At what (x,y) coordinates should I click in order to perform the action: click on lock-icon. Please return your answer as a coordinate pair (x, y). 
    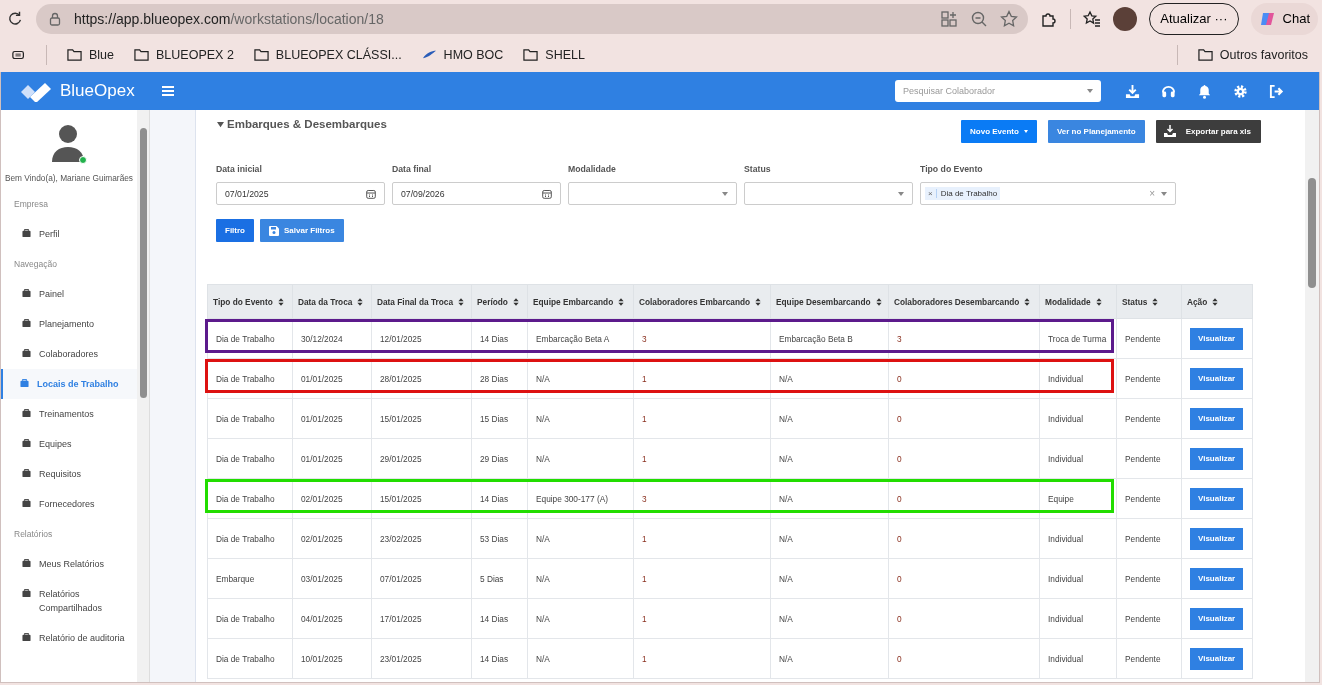
    Looking at the image, I should click on (55, 18).